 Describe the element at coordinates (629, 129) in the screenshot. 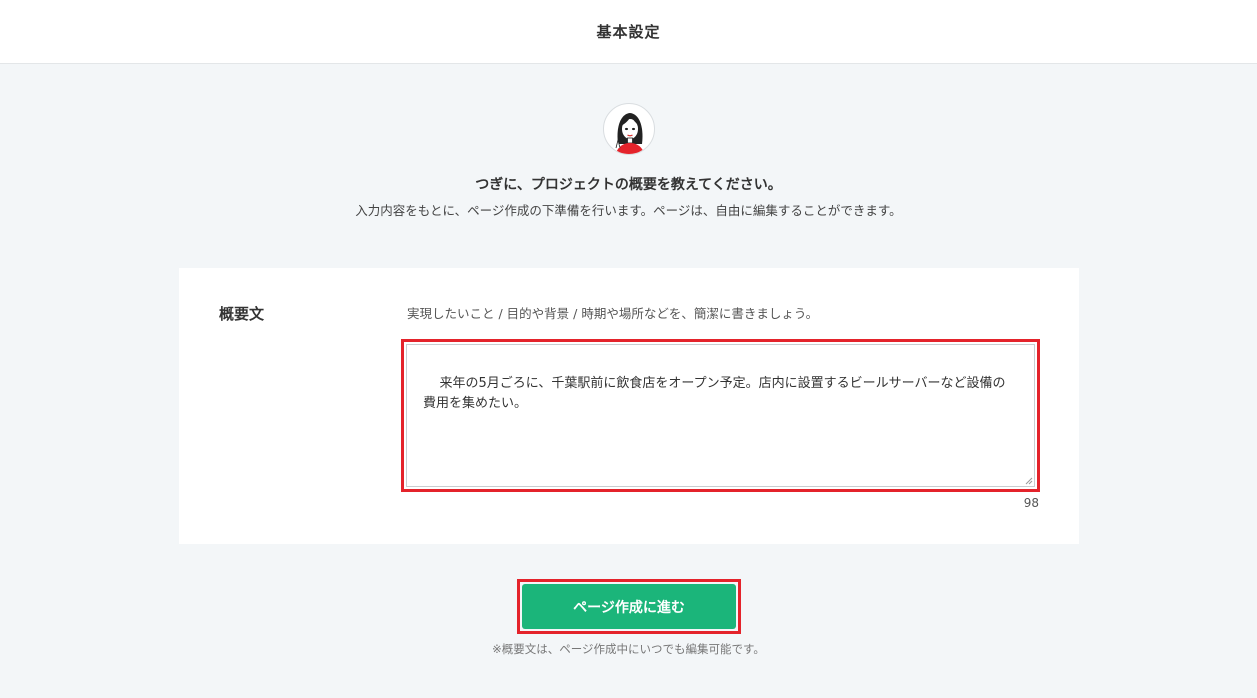

I see `woman-avatar-icon` at that location.